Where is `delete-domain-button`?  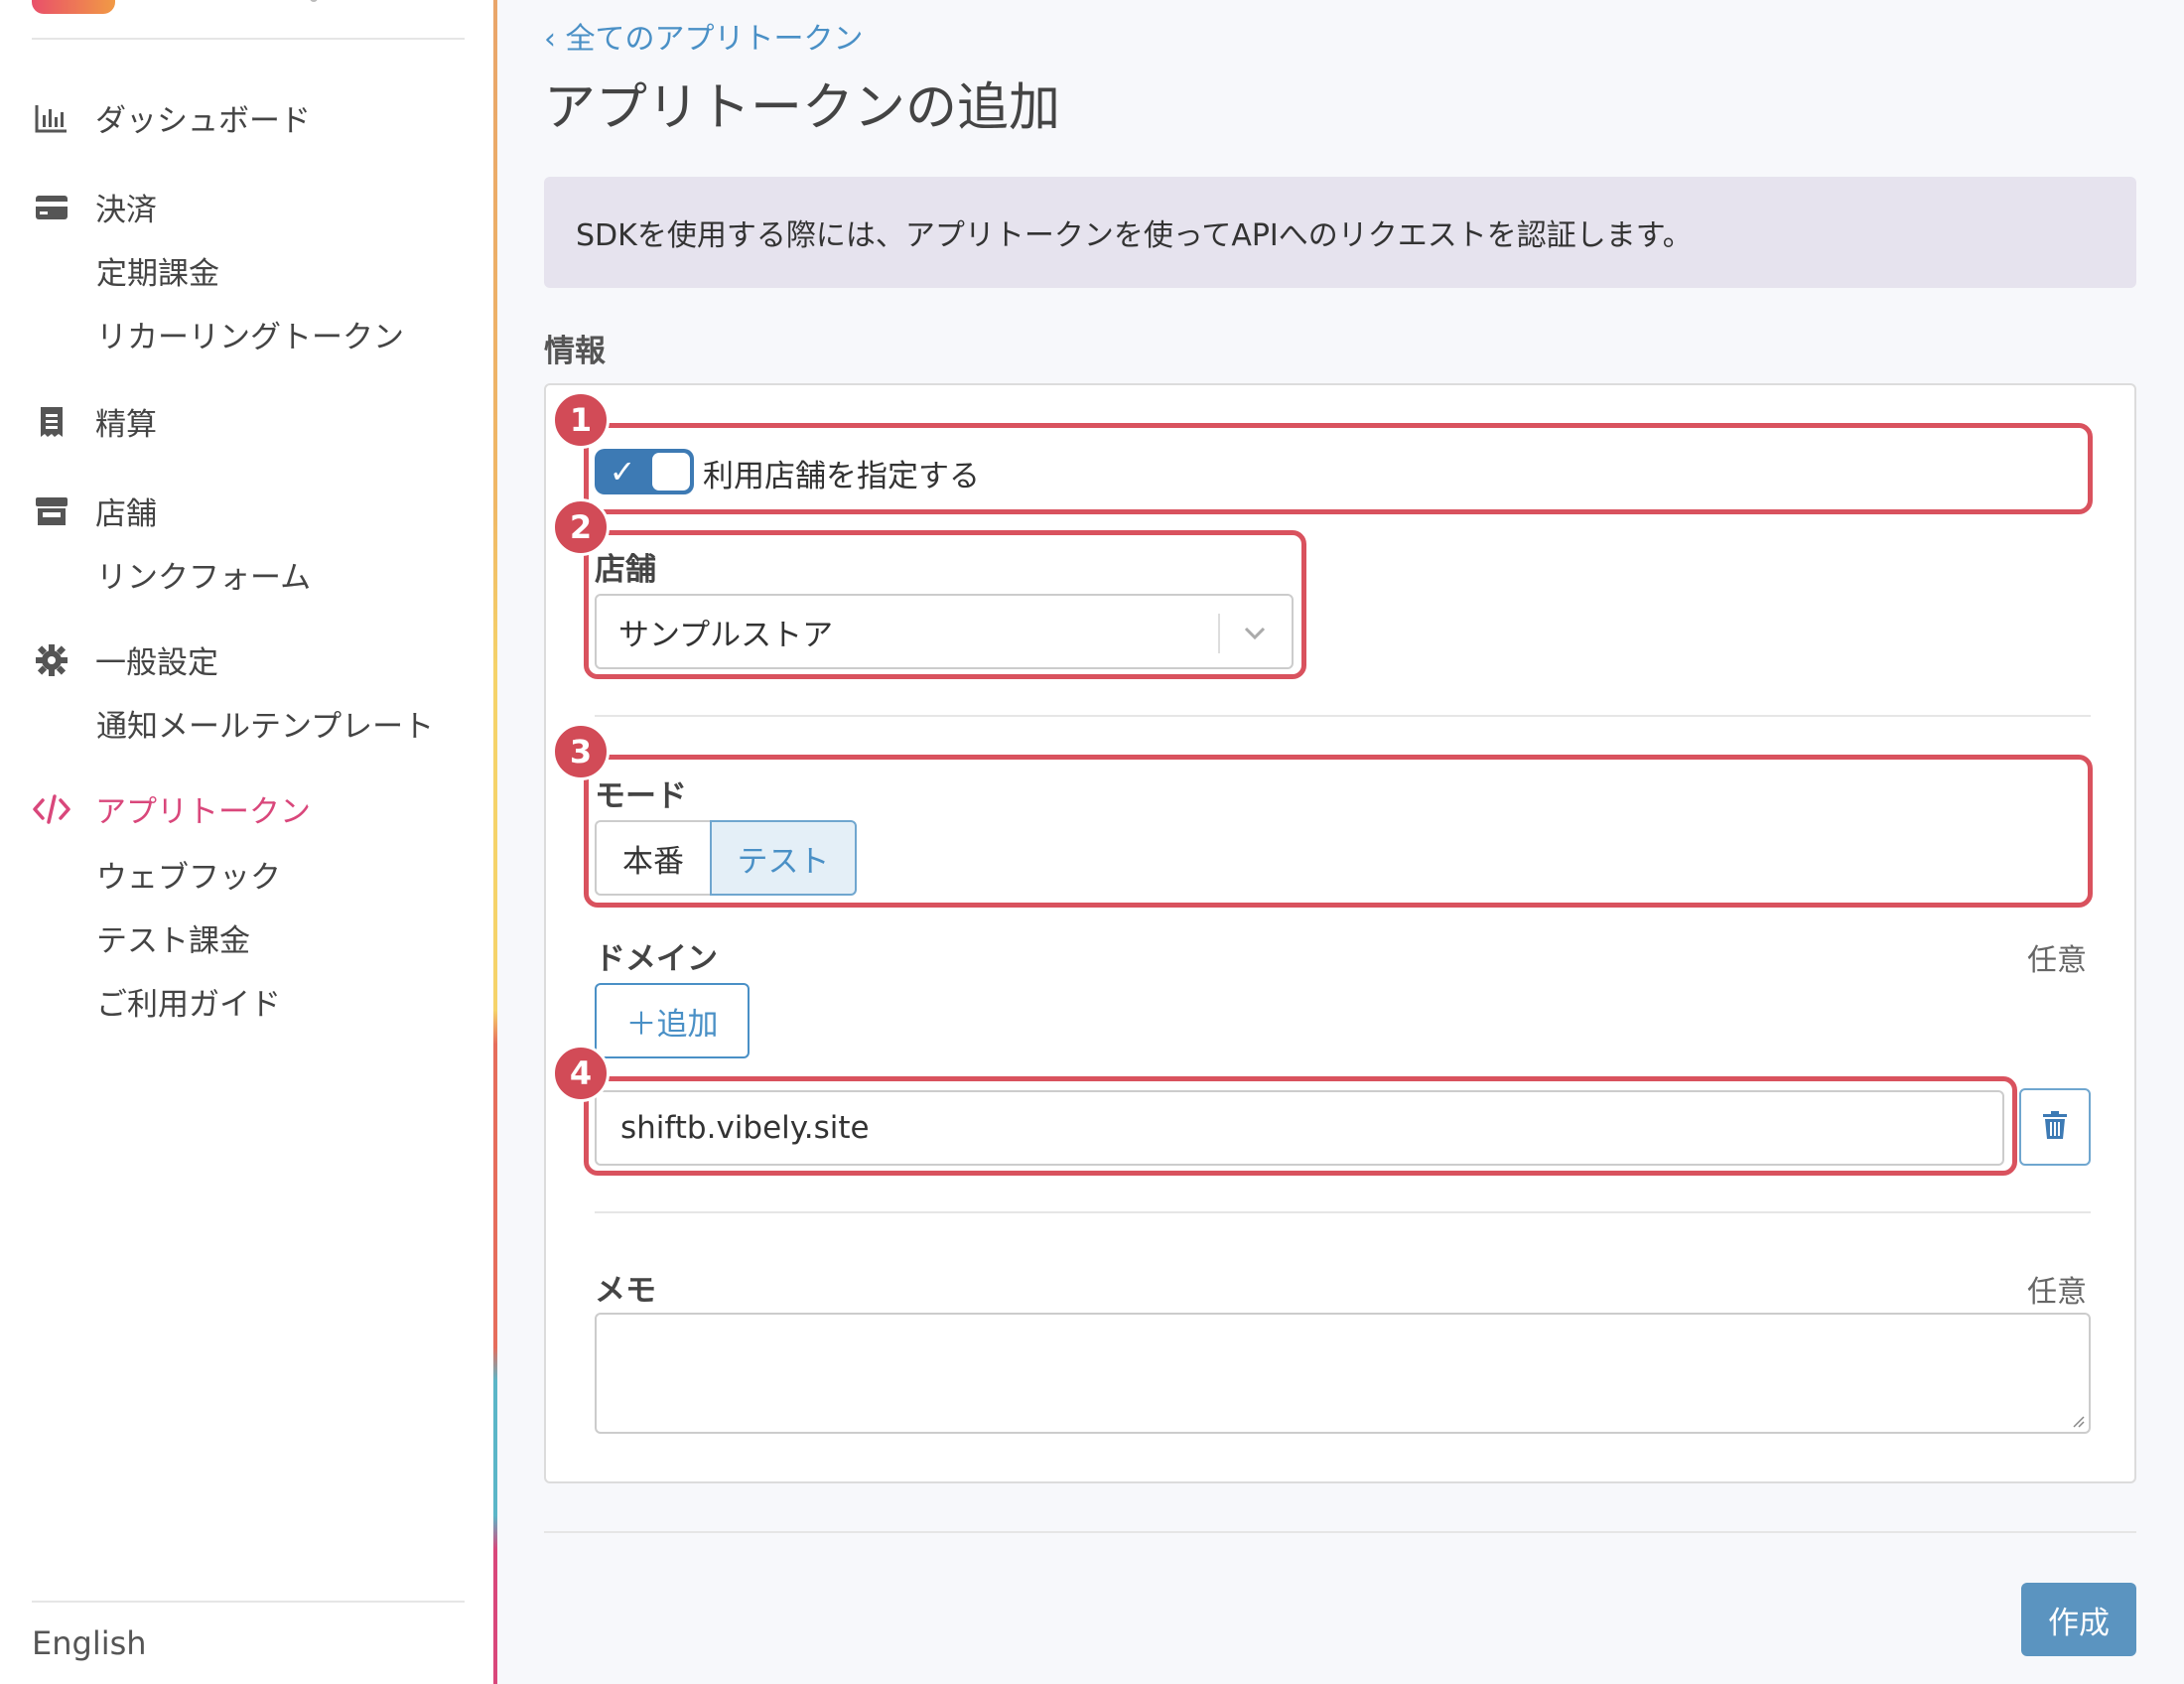 delete-domain-button is located at coordinates (2055, 1127).